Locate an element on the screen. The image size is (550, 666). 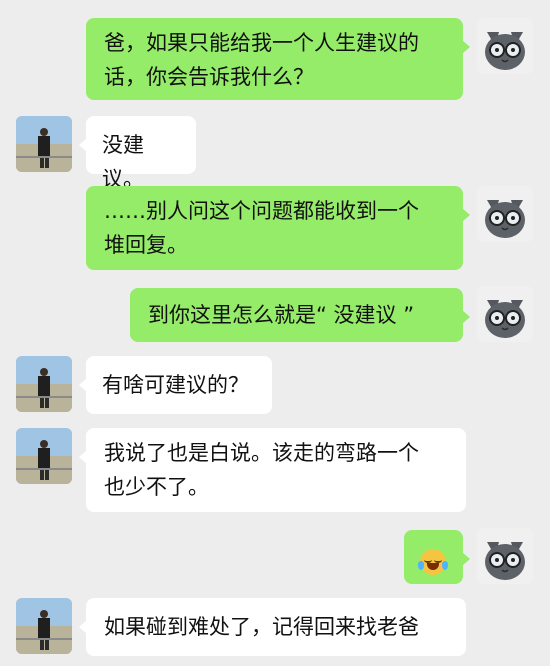
message-text: 到你这里怎么就是“ 没建议 ” is located at coordinates (281, 315).